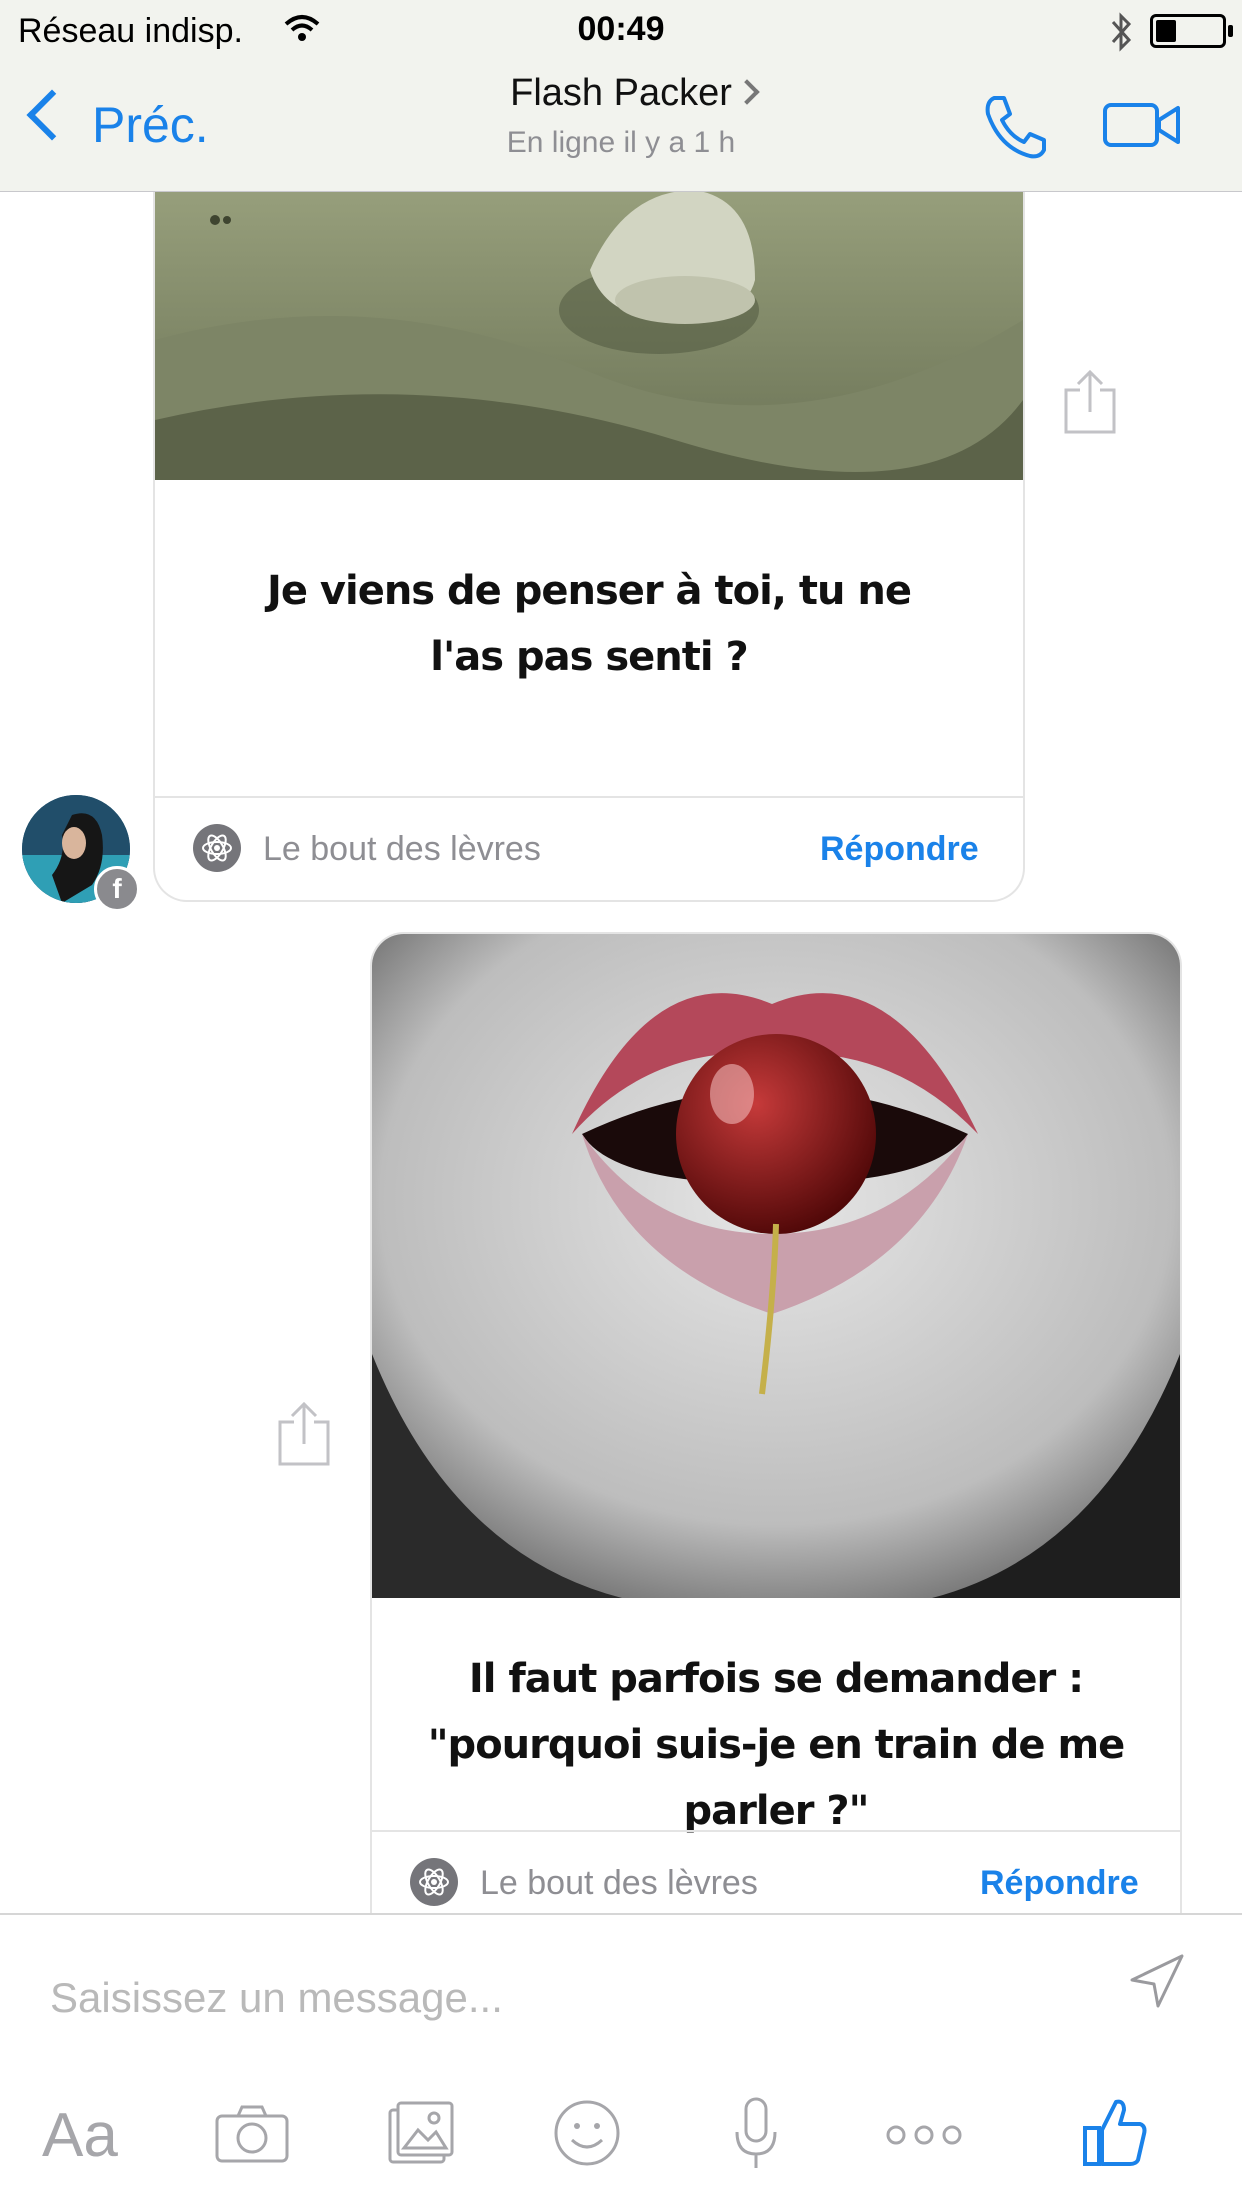 The height and width of the screenshot is (2210, 1242). What do you see at coordinates (1015, 127) in the screenshot?
I see `phone-icon` at bounding box center [1015, 127].